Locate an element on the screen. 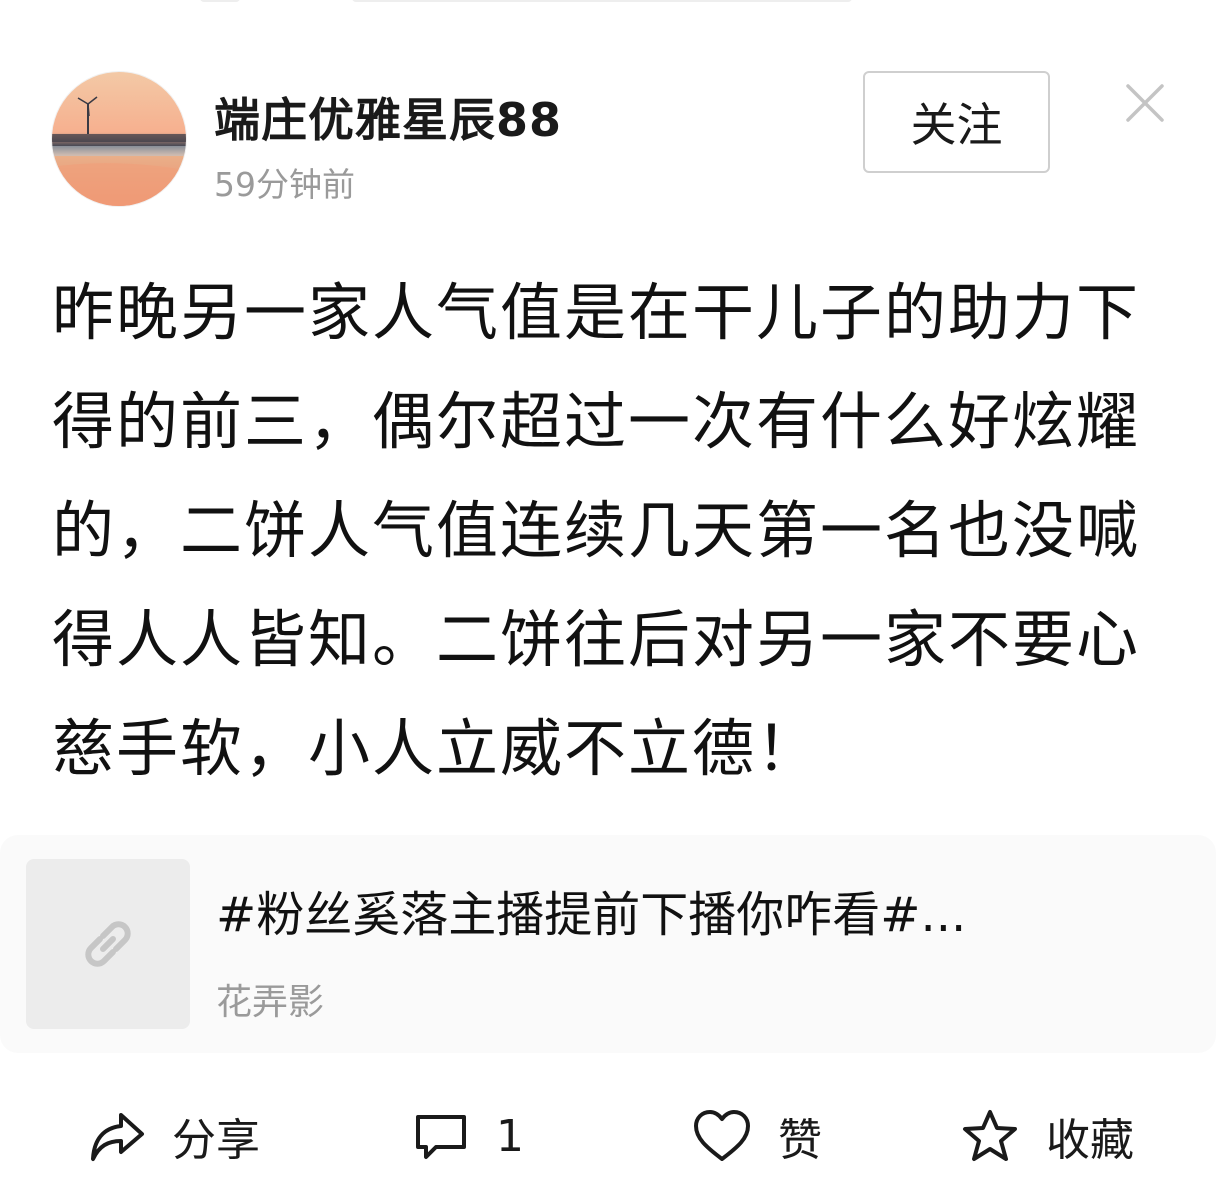 The width and height of the screenshot is (1216, 1196). link-thumbnail is located at coordinates (108, 944).